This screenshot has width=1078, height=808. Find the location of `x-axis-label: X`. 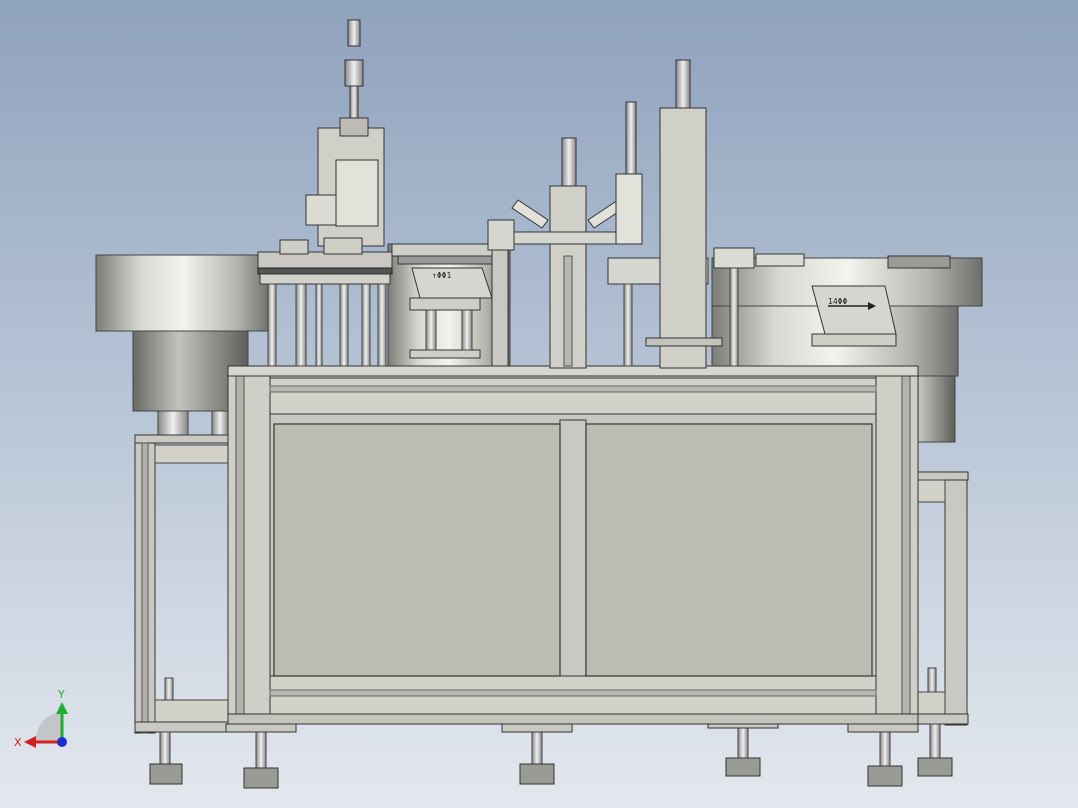

x-axis-label: X is located at coordinates (18, 742).